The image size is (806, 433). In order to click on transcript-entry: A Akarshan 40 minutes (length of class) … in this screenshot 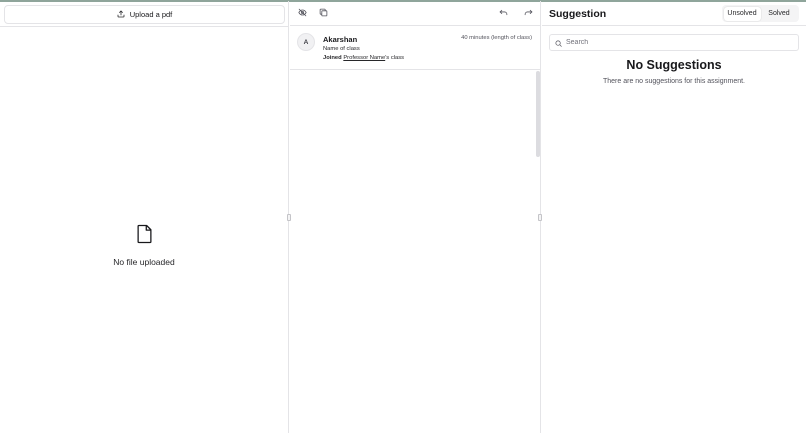, I will do `click(415, 48)`.